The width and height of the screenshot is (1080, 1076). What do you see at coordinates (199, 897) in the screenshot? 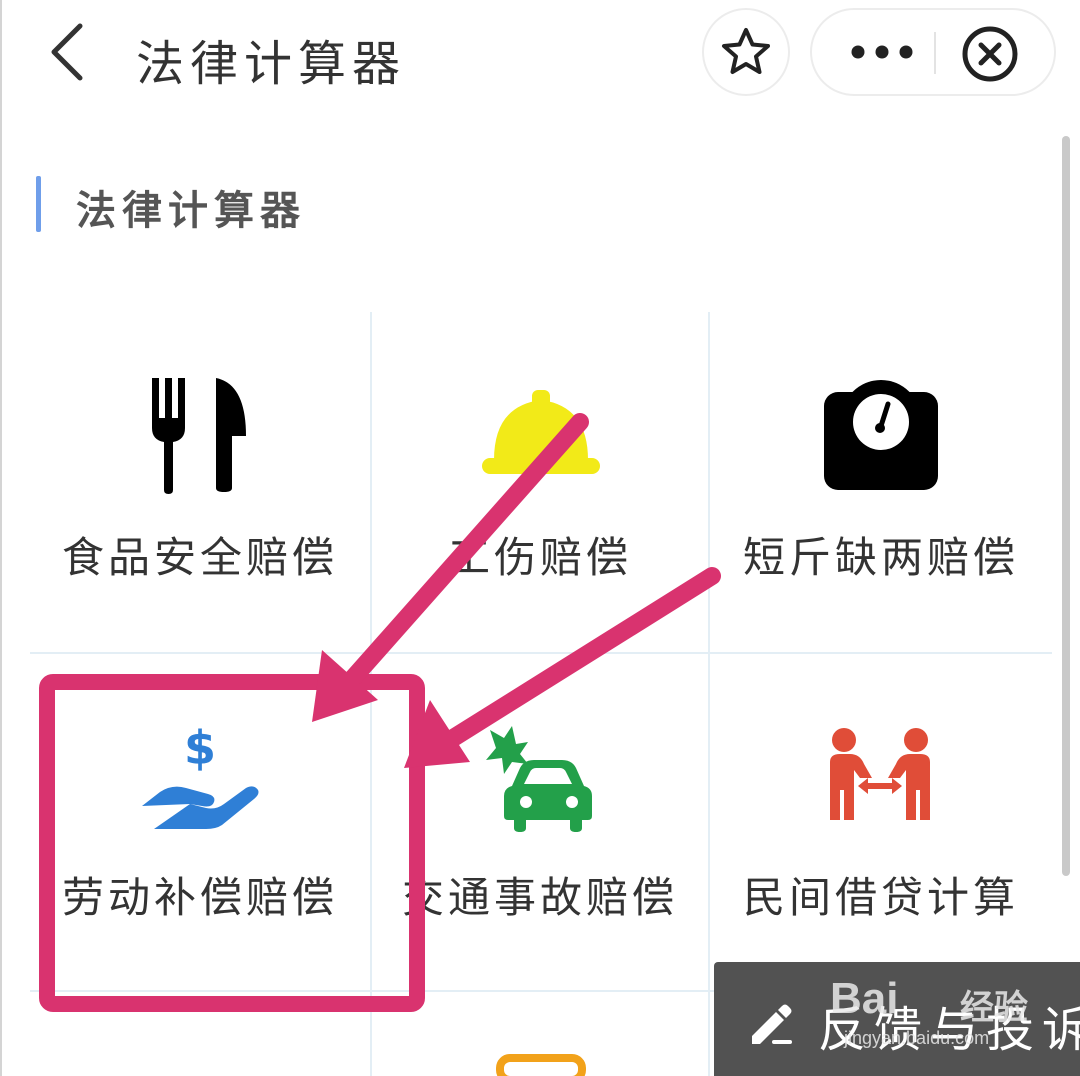
I see `calculator-label: 劳动补偿赔偿` at bounding box center [199, 897].